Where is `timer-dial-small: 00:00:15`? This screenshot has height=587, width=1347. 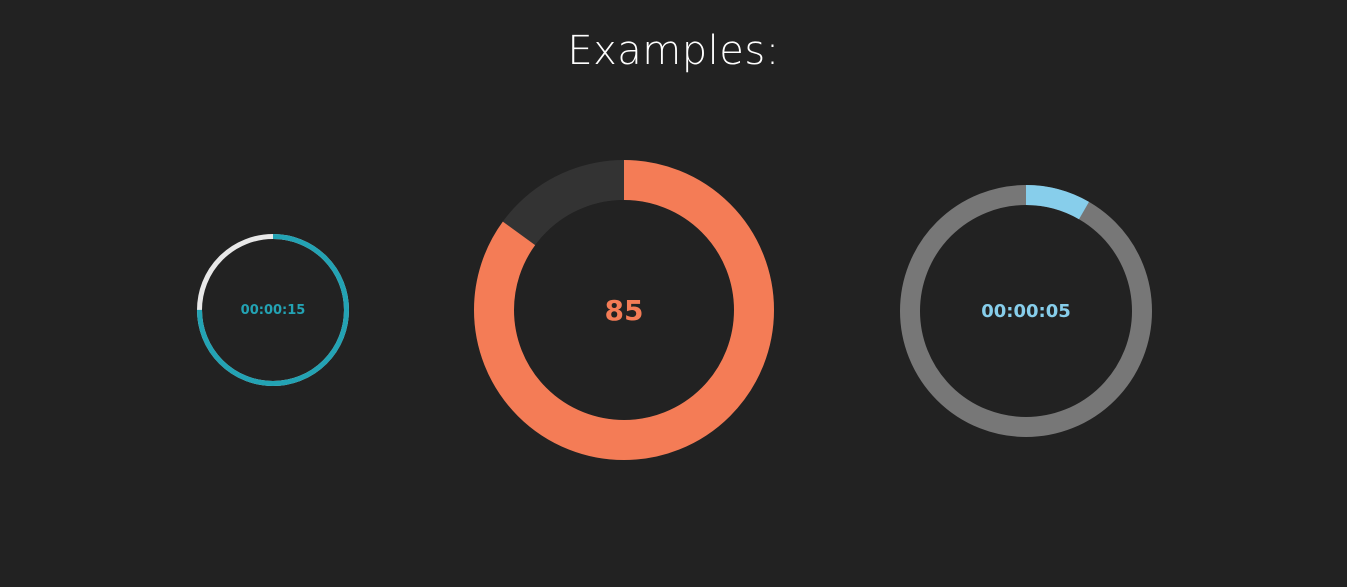
timer-dial-small: 00:00:15 is located at coordinates (273, 310).